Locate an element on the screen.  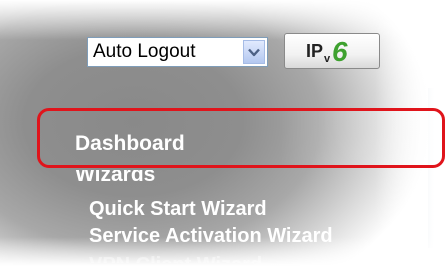
menu-service-activation-wizard: Service Activation Wizard is located at coordinates (211, 236).